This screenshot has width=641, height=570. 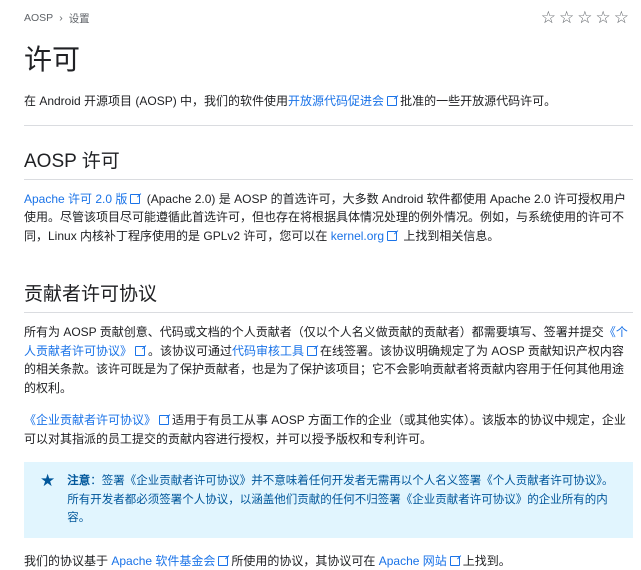 What do you see at coordinates (67, 561) in the screenshot?
I see `text: 我们的协议基于` at bounding box center [67, 561].